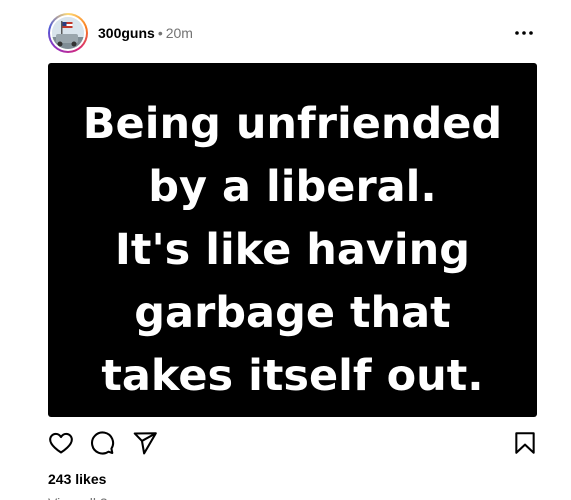 Image resolution: width=571 pixels, height=500 pixels. What do you see at coordinates (61, 443) in the screenshot?
I see `heart-icon` at bounding box center [61, 443].